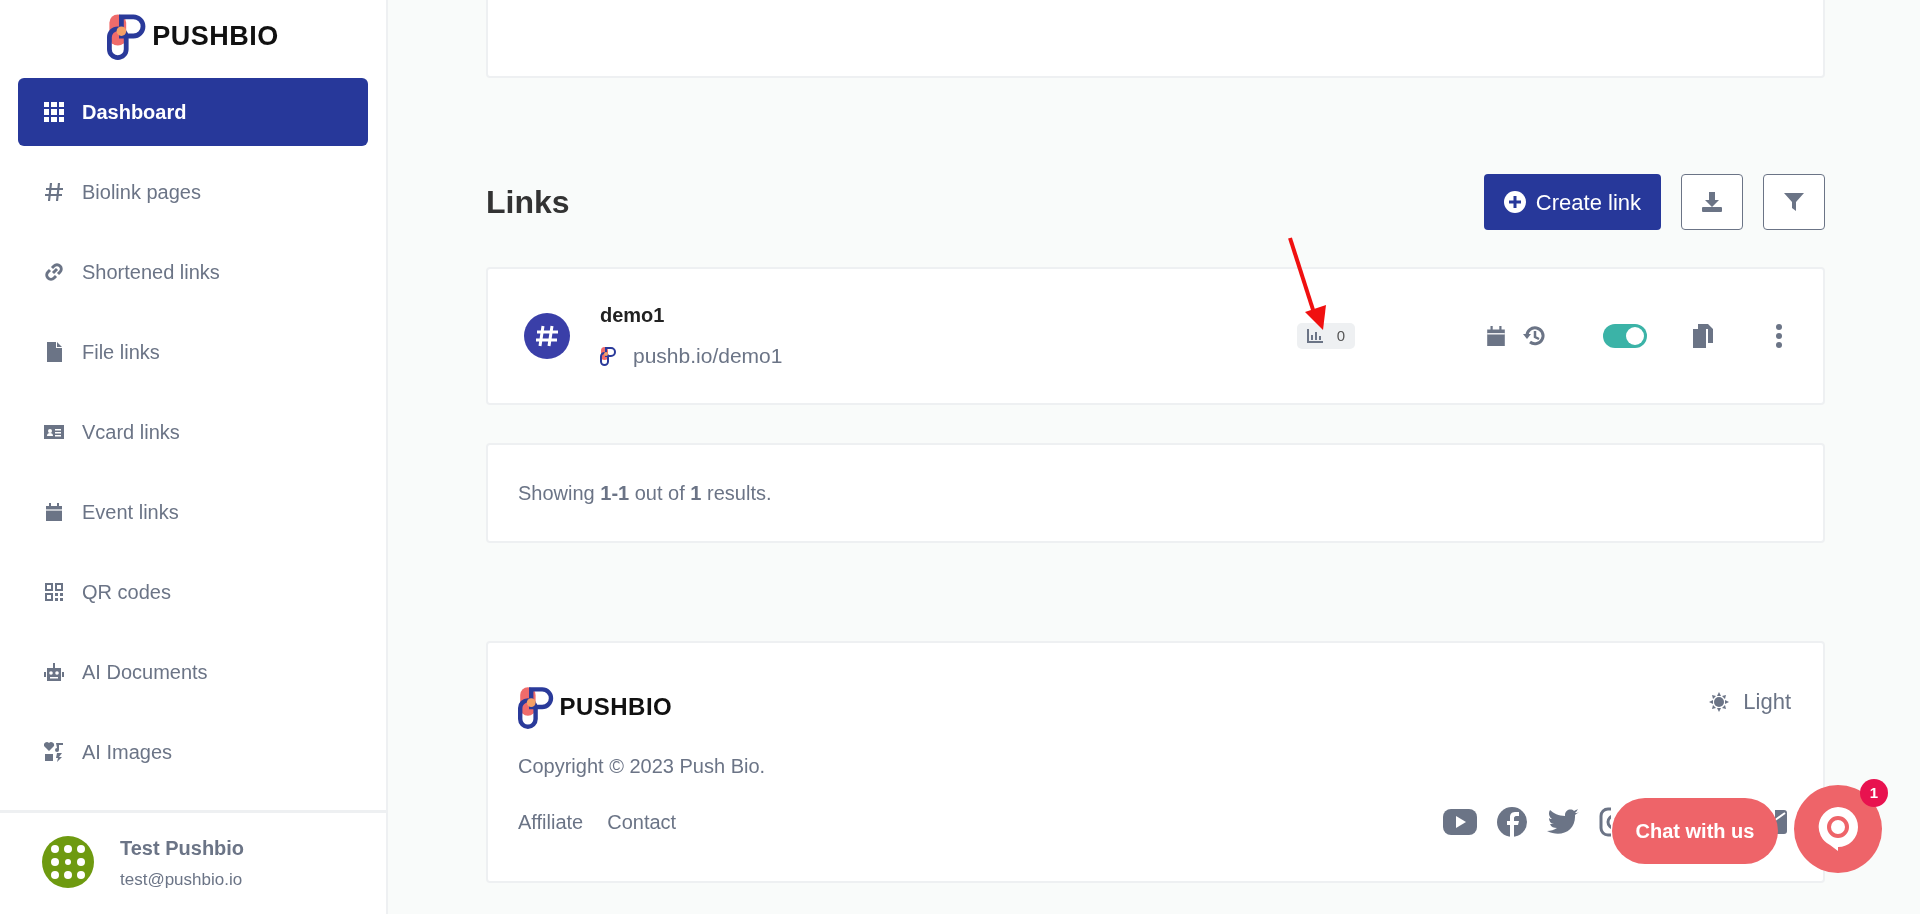 The height and width of the screenshot is (914, 1920). Describe the element at coordinates (1779, 336) in the screenshot. I see `more-icon` at that location.